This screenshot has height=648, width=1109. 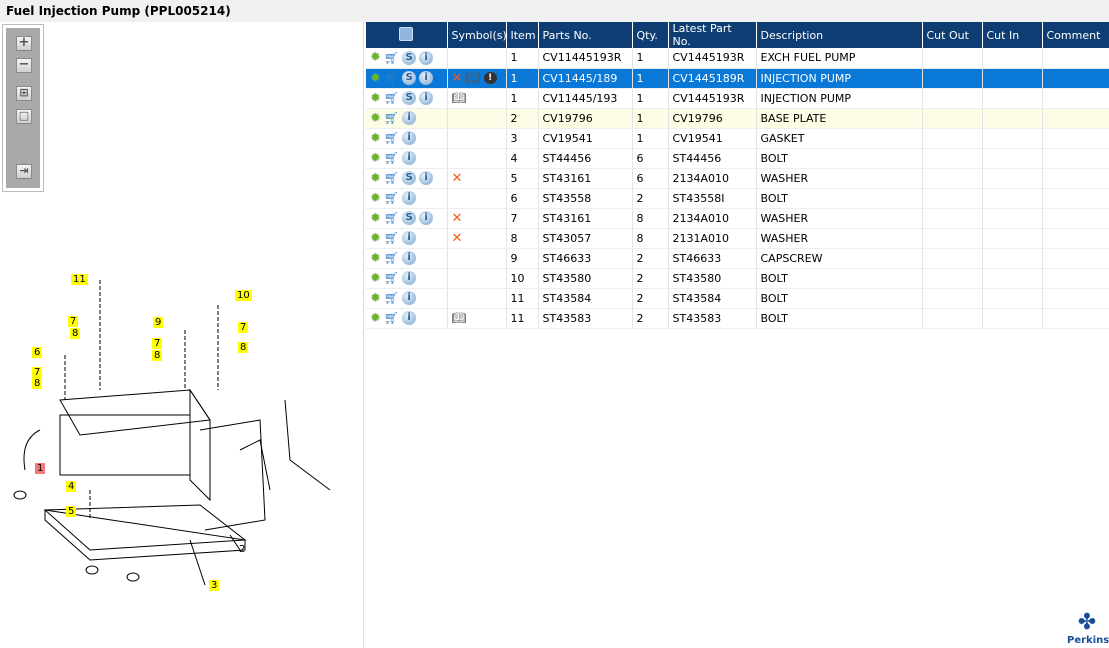 What do you see at coordinates (214, 585) in the screenshot?
I see `callout: 3` at bounding box center [214, 585].